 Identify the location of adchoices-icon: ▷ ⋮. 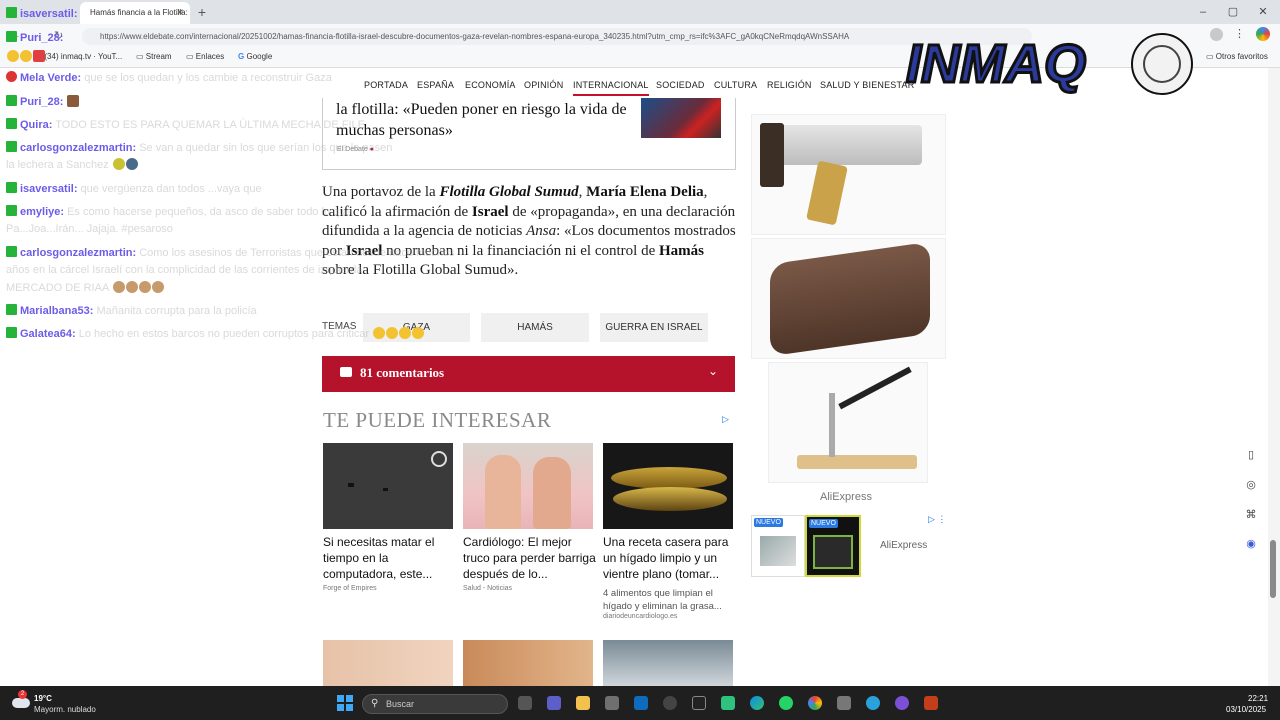
(937, 519).